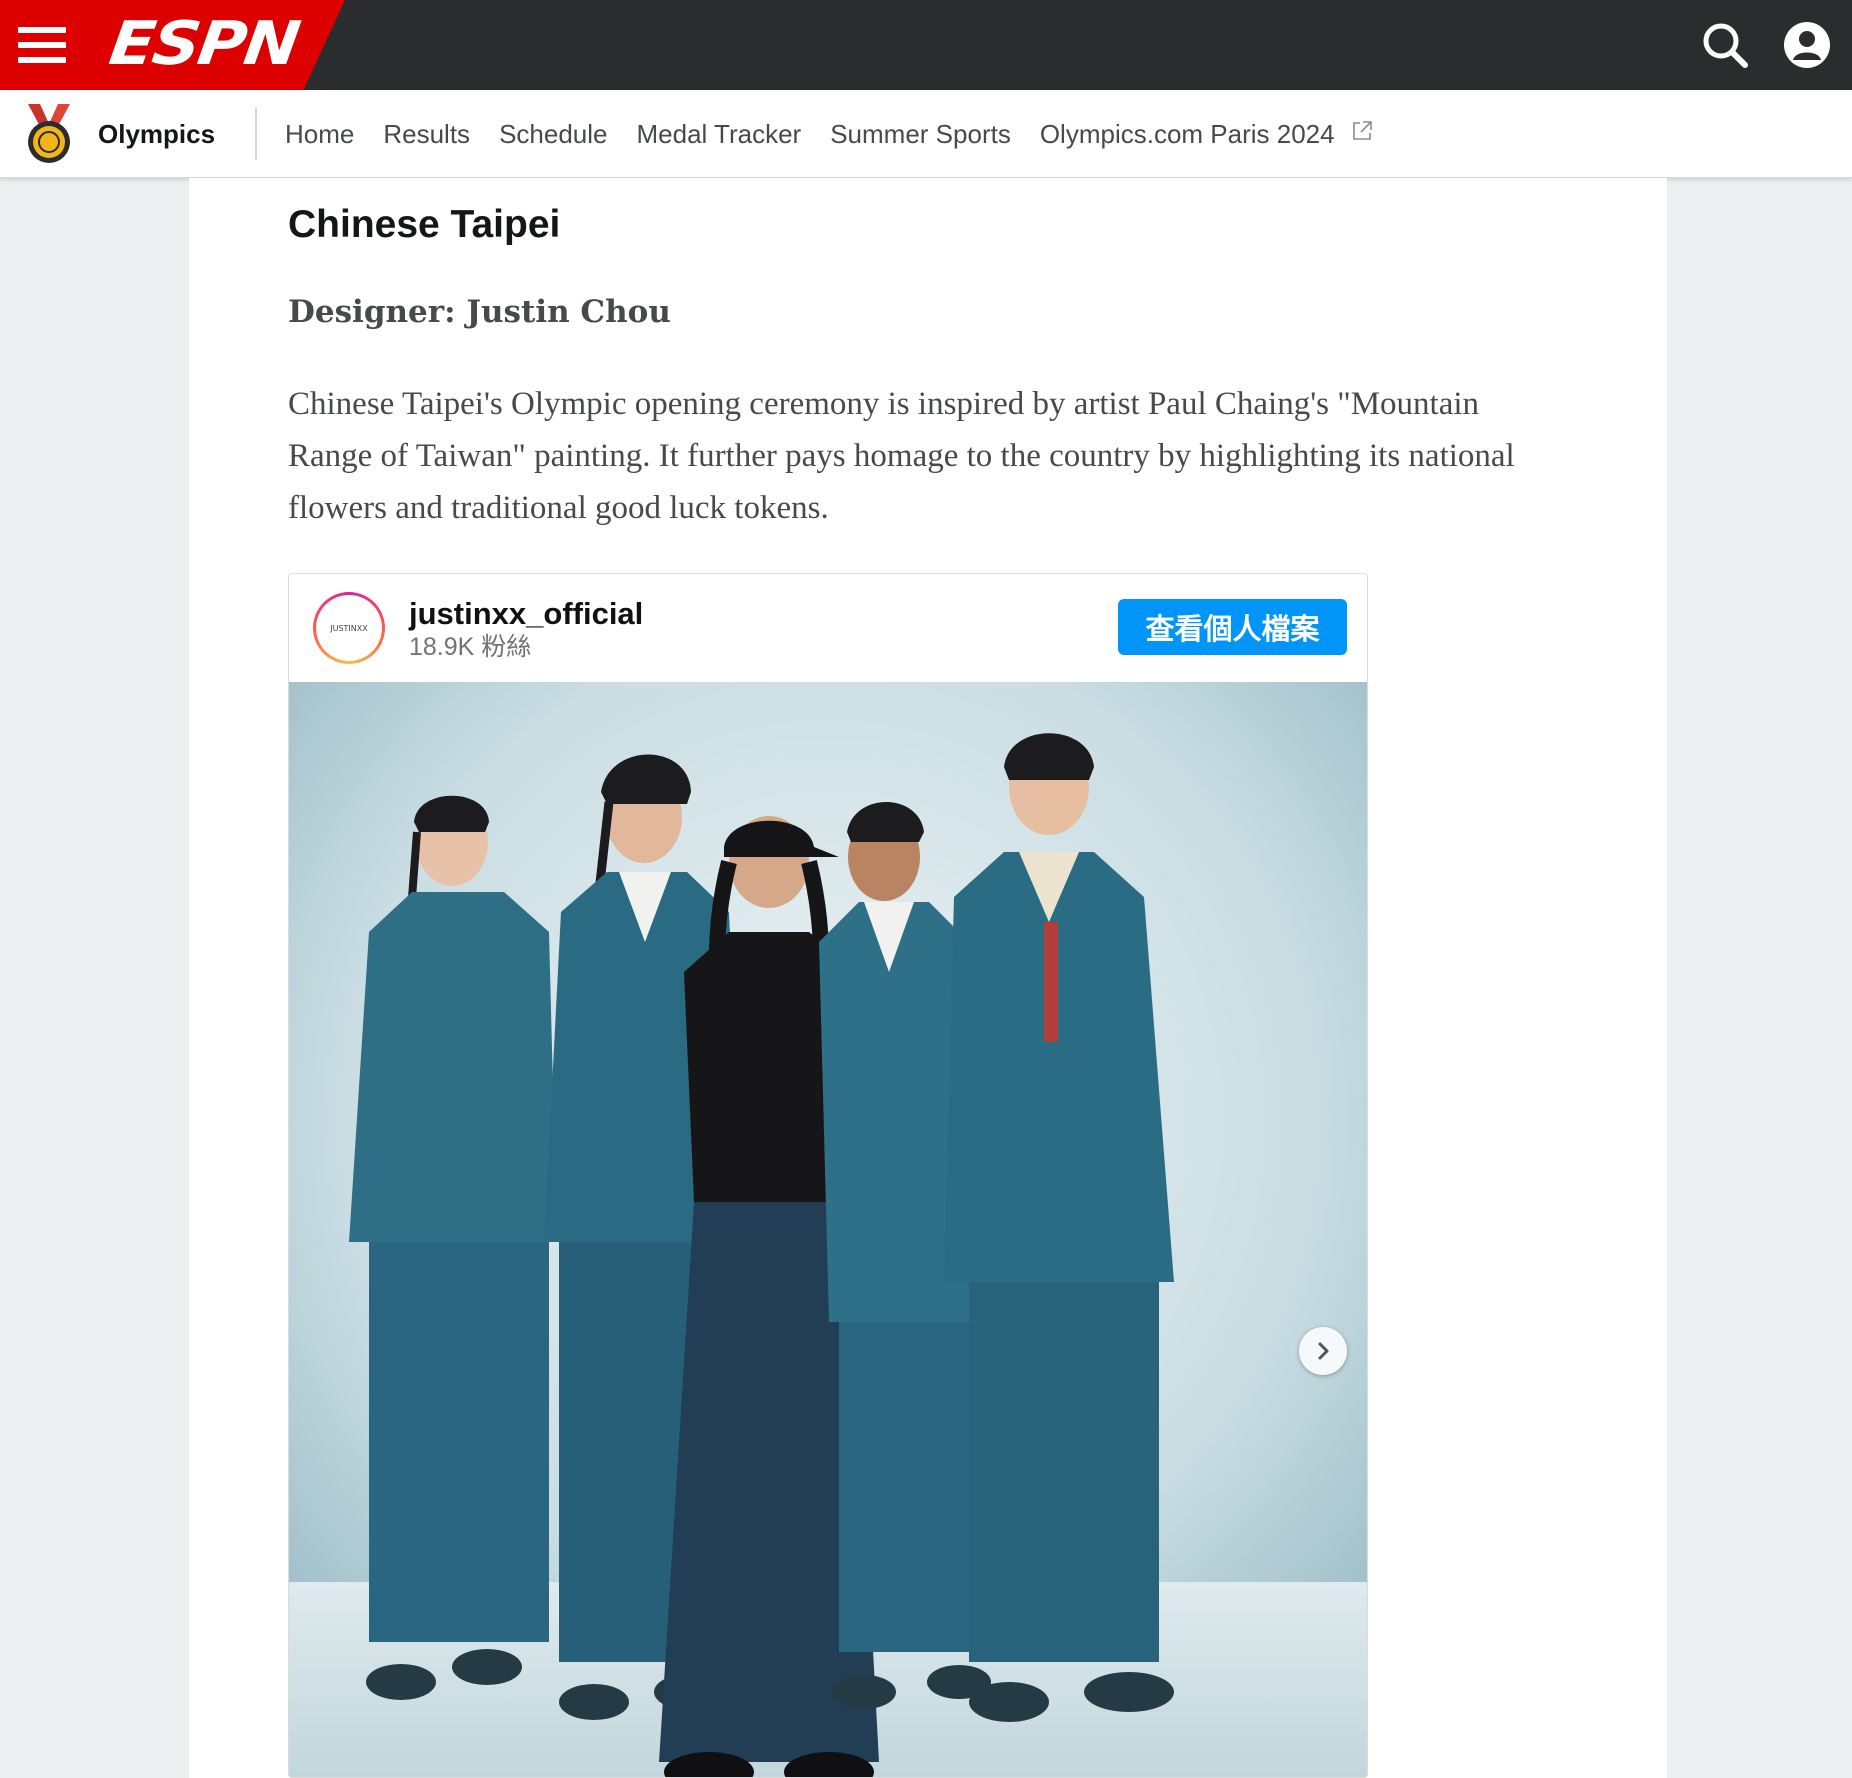 The image size is (1852, 1778). Describe the element at coordinates (926, 45) in the screenshot. I see `top-bar: ESPN` at that location.